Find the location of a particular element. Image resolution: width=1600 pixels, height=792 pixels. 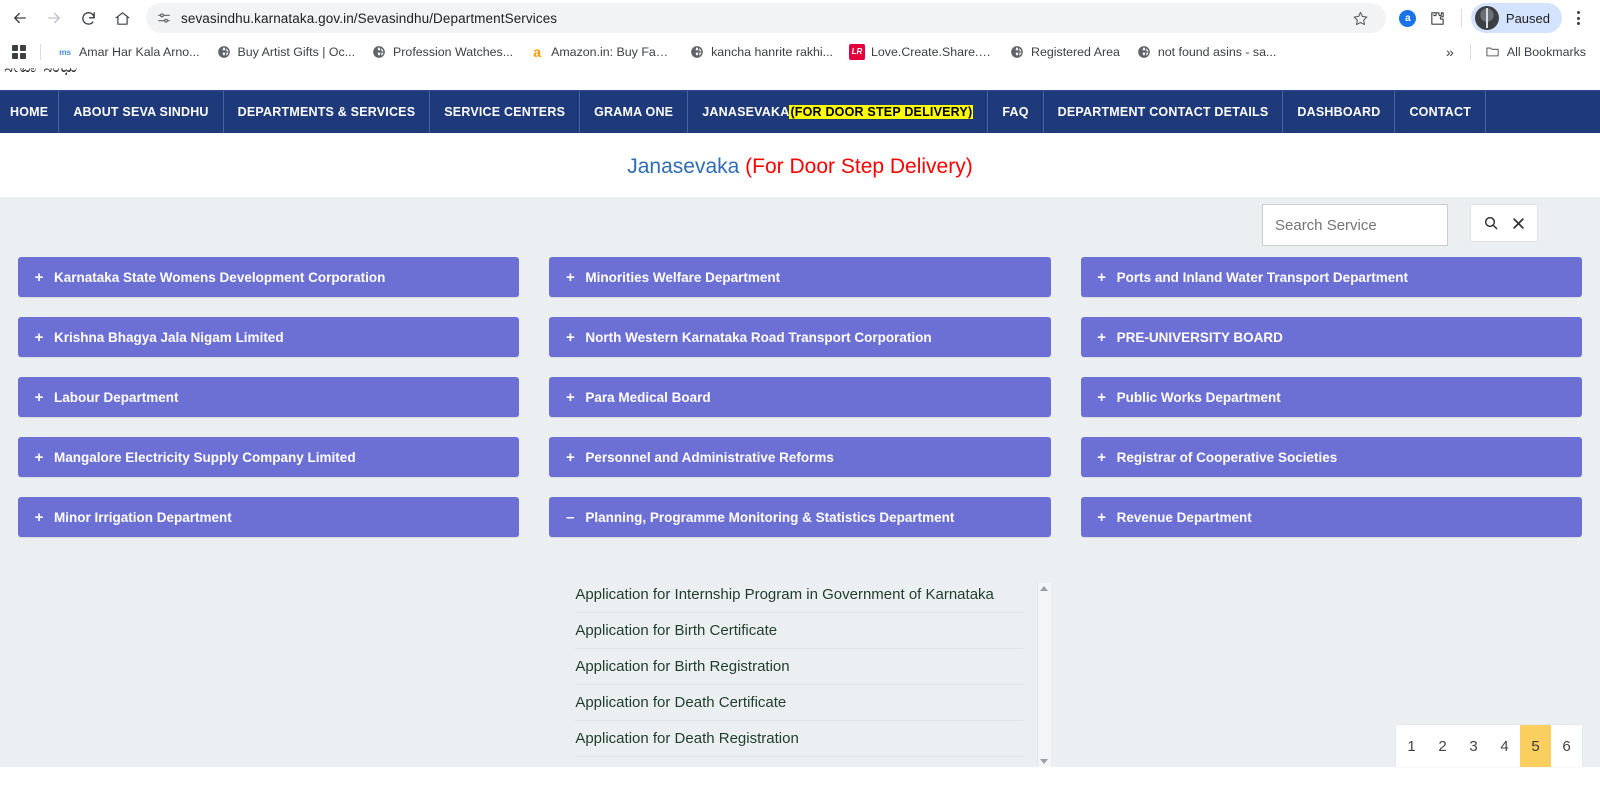

scroll-down-arrow-icon is located at coordinates (1044, 761).